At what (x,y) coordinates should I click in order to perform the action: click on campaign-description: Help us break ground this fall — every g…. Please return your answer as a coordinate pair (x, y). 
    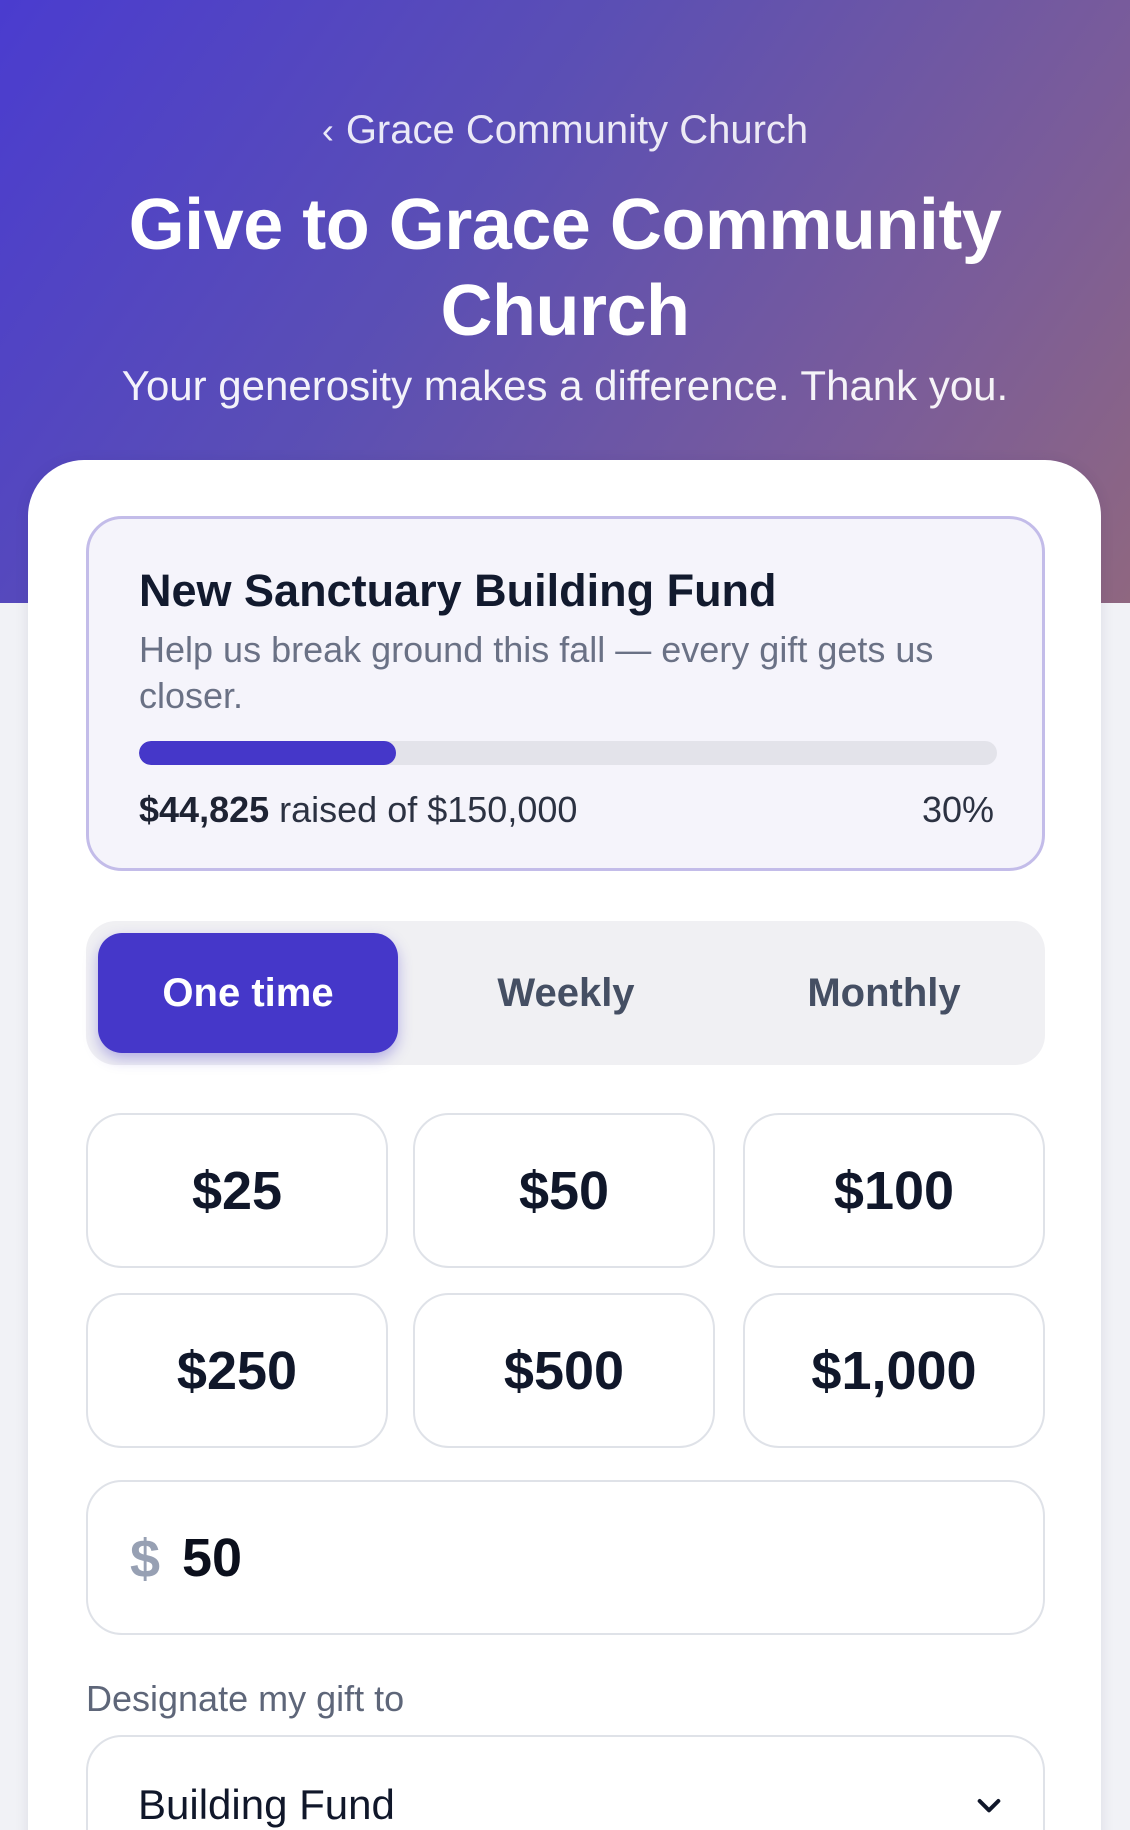
    Looking at the image, I should click on (536, 672).